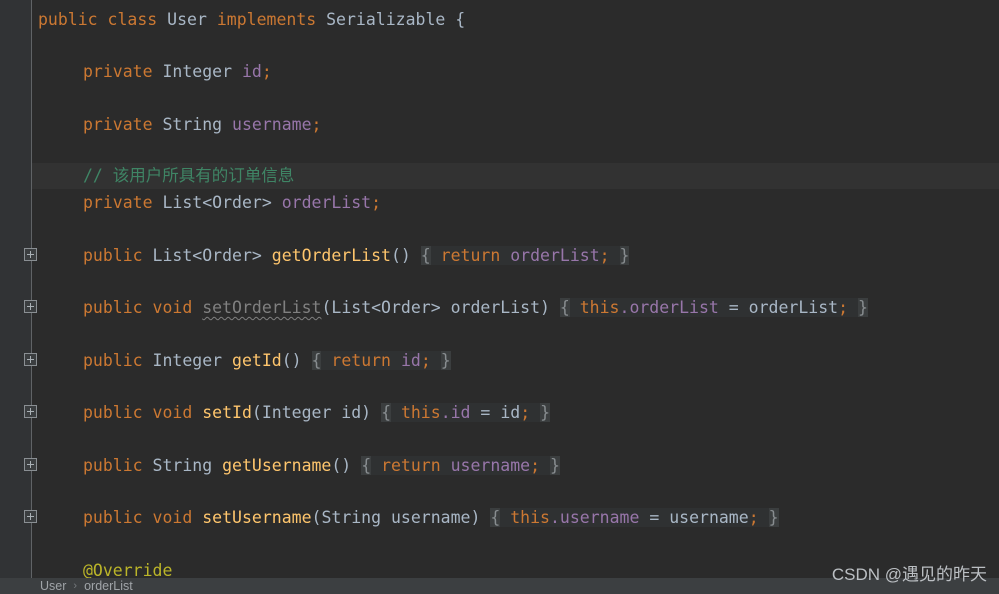 This screenshot has width=999, height=594. I want to click on fold-rail, so click(31, 289).